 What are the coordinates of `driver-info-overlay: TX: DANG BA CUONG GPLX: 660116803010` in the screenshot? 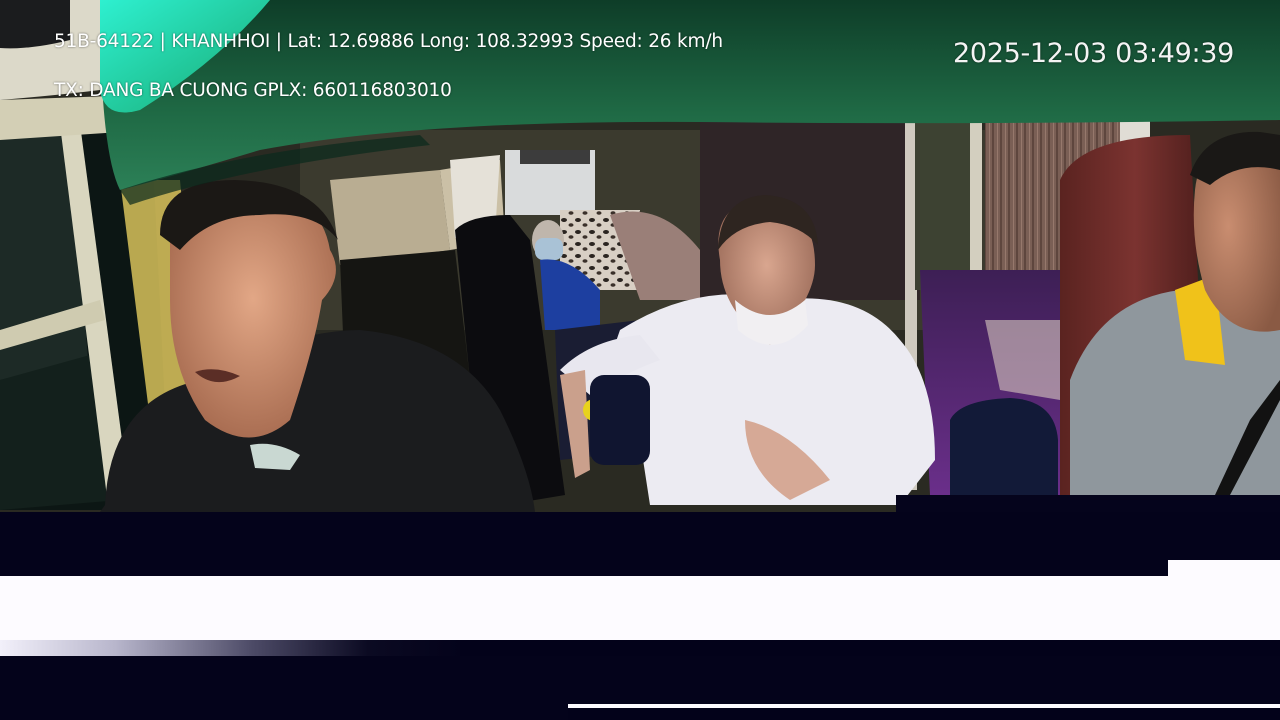 It's located at (253, 90).